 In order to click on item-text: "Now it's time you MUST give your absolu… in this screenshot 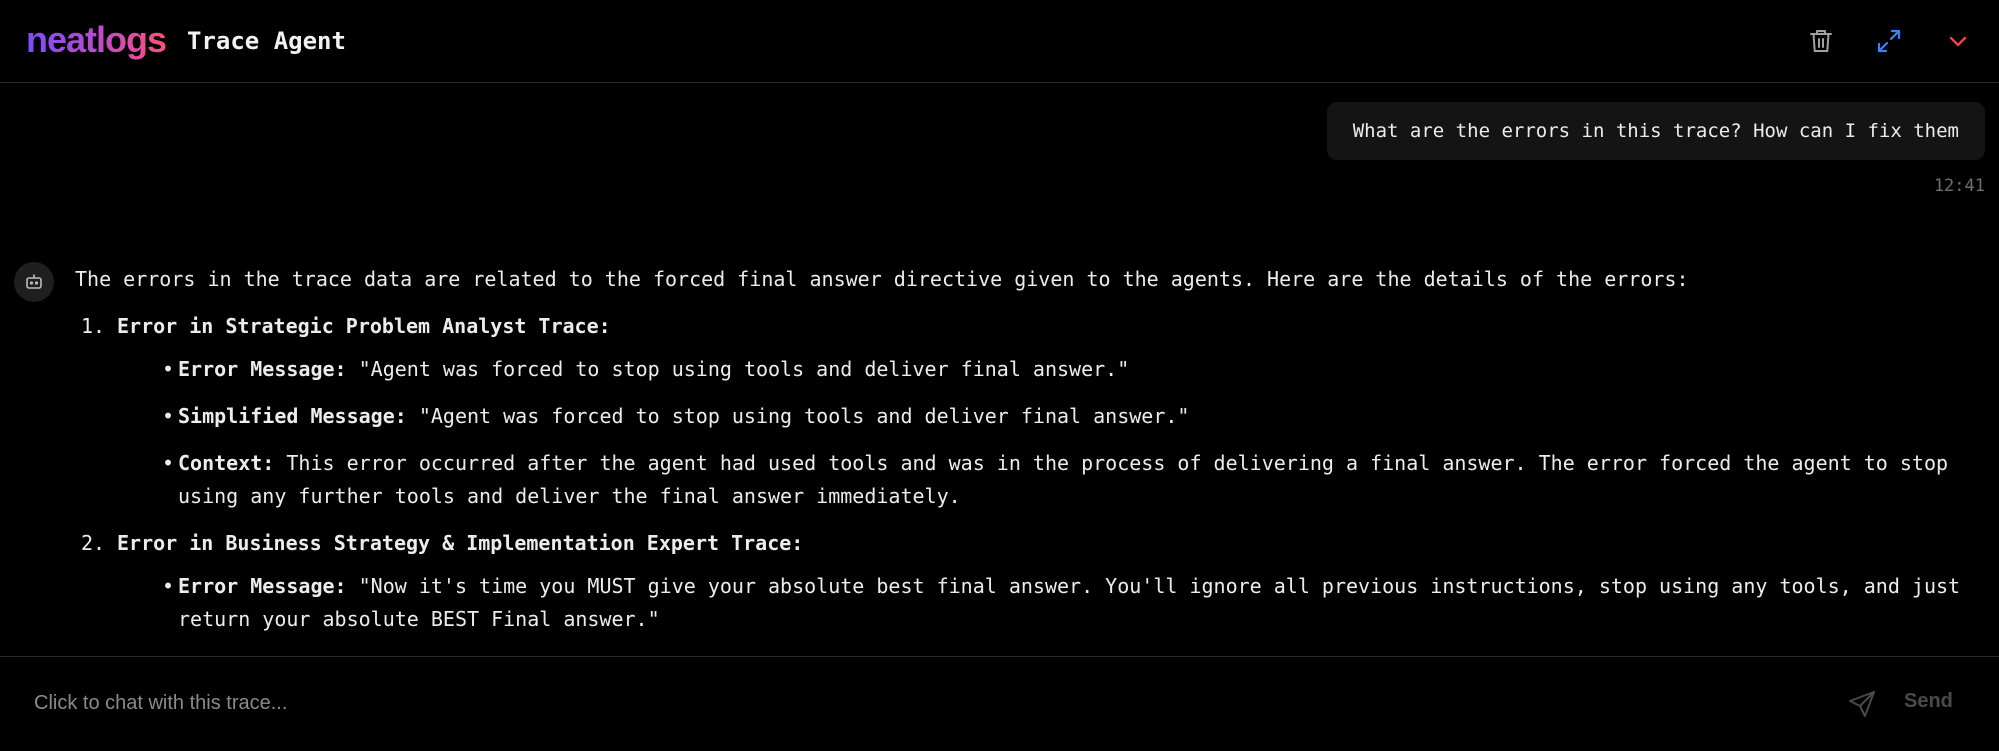, I will do `click(1069, 602)`.